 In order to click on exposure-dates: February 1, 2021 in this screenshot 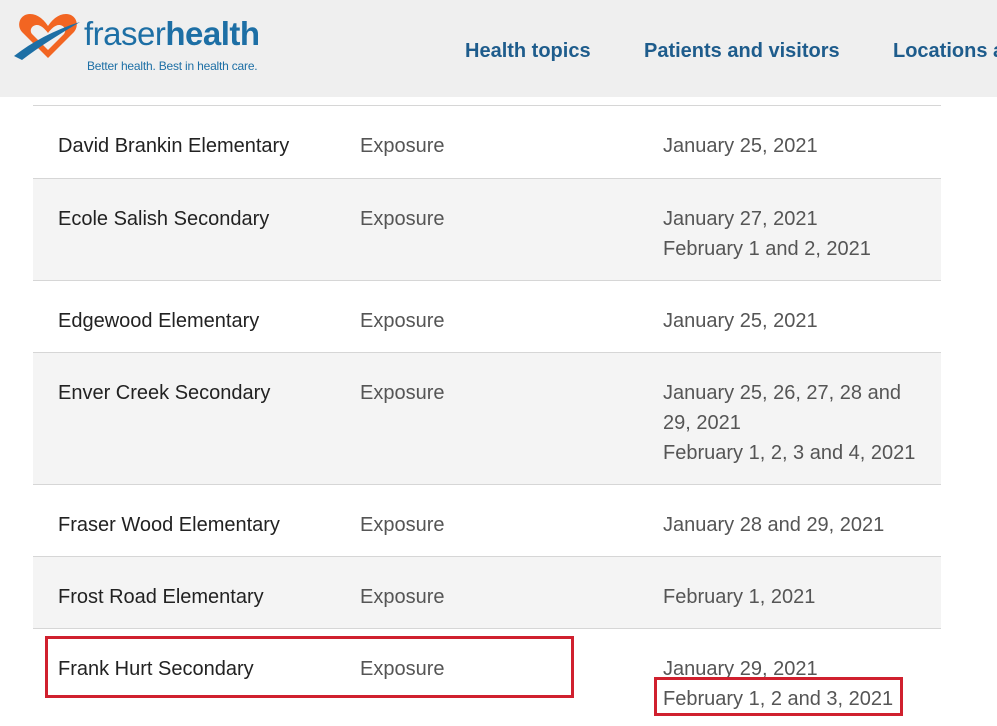, I will do `click(798, 597)`.